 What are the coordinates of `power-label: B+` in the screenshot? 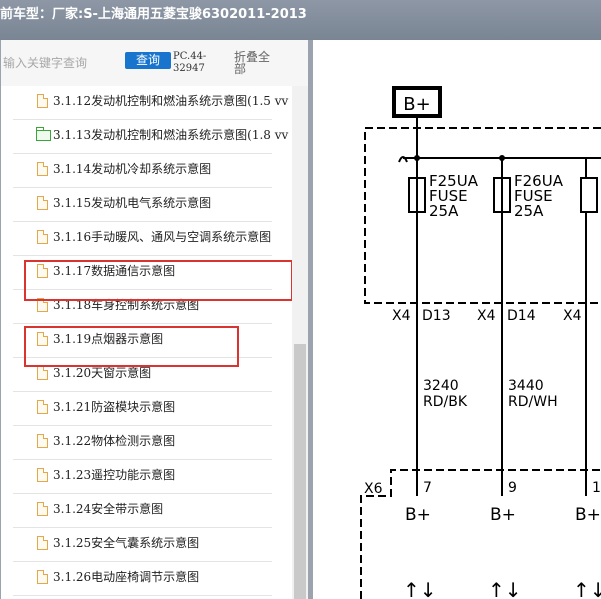 It's located at (416, 104).